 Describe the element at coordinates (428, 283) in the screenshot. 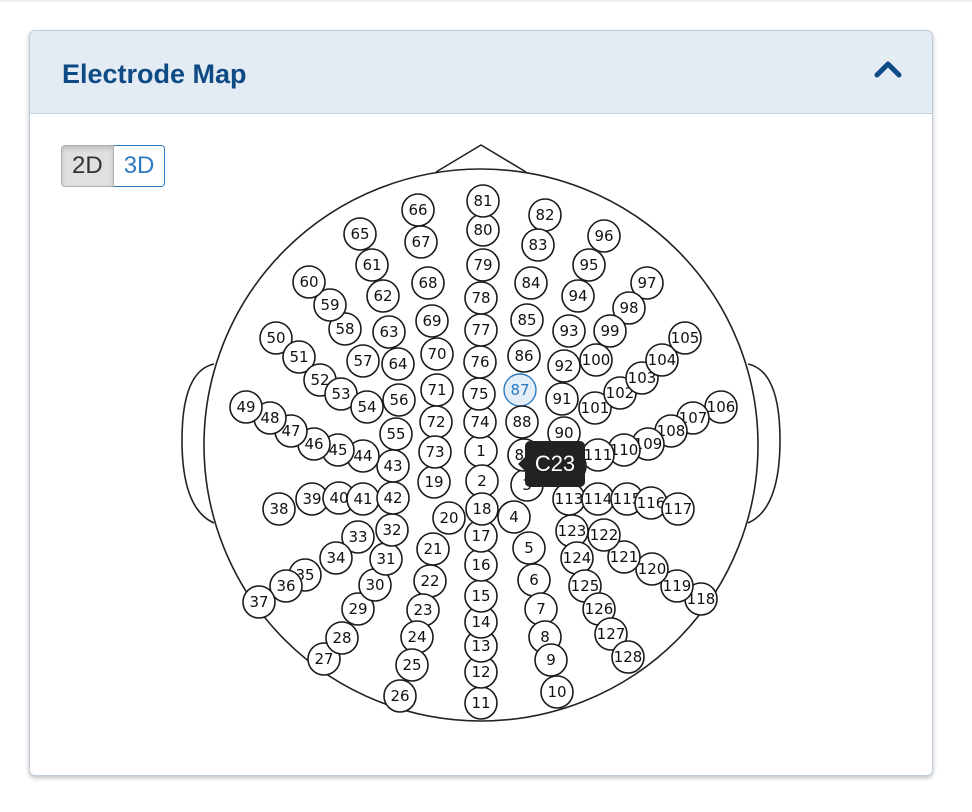

I see `electrode-68: 68` at that location.